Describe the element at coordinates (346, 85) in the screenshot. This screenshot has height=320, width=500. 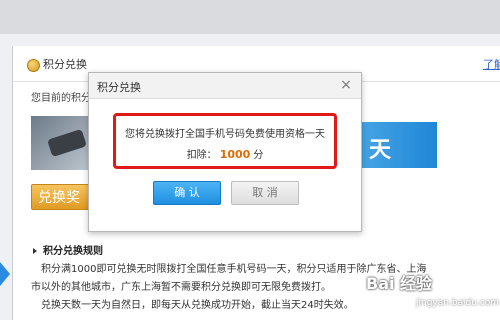
I see `close-icon: ×` at that location.